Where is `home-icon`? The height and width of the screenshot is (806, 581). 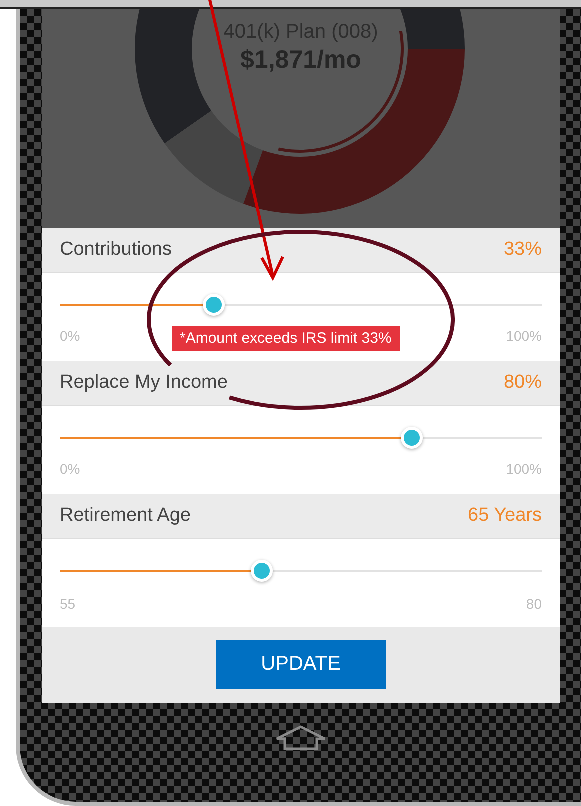
home-icon is located at coordinates (301, 738).